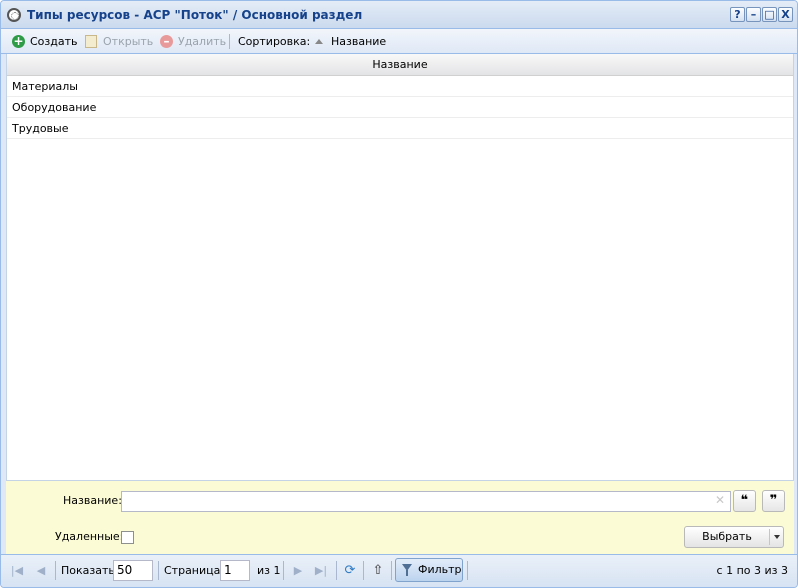 Image resolution: width=798 pixels, height=588 pixels. Describe the element at coordinates (128, 41) in the screenshot. I see `open-button-label: Открыть` at that location.